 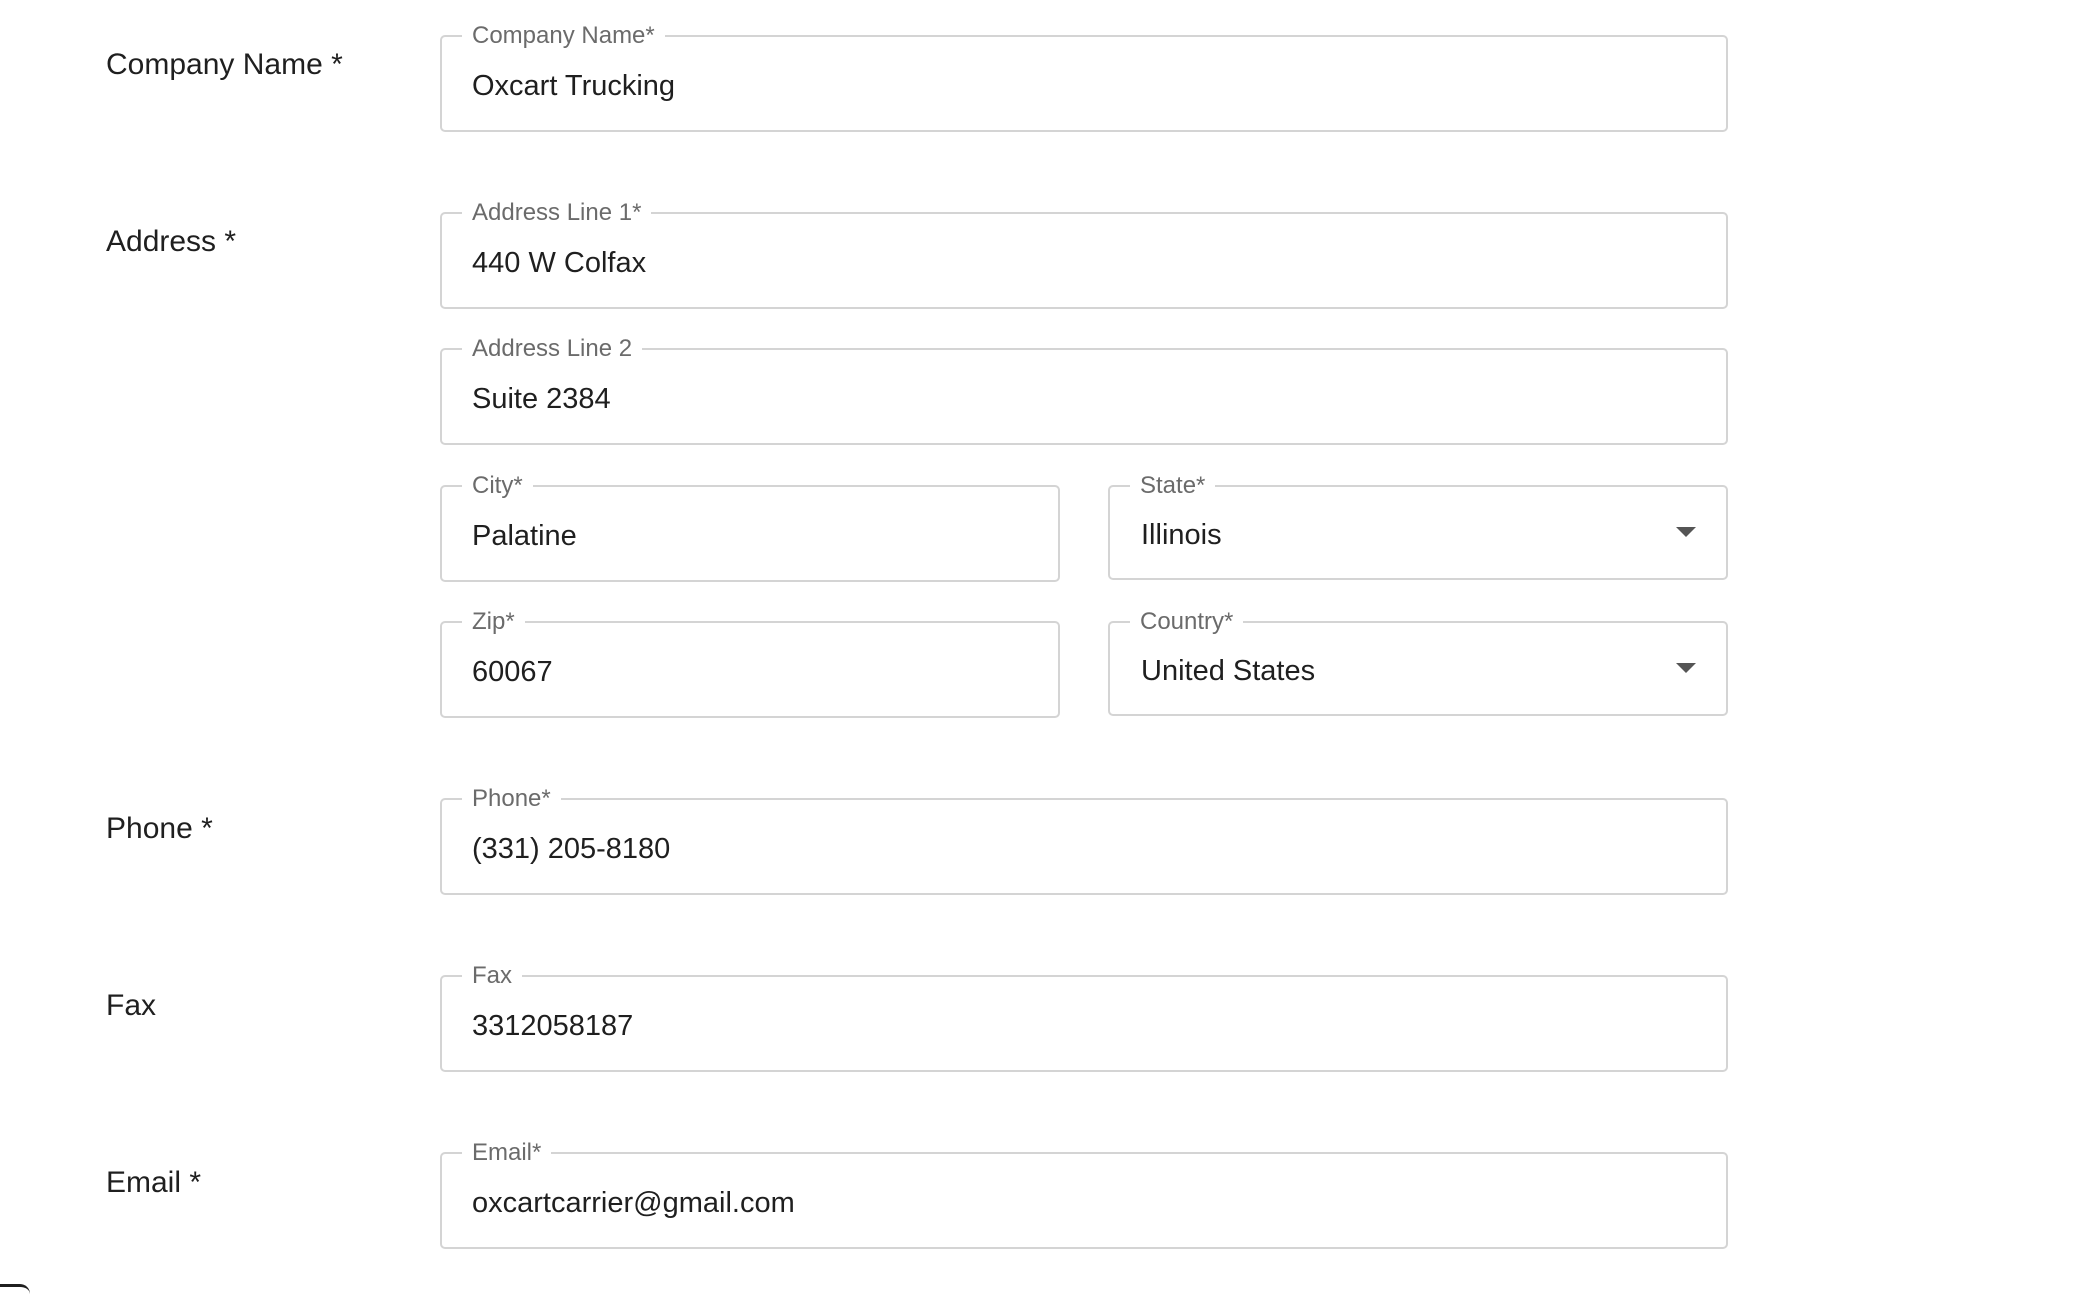 I want to click on email-input, so click(x=1084, y=1200).